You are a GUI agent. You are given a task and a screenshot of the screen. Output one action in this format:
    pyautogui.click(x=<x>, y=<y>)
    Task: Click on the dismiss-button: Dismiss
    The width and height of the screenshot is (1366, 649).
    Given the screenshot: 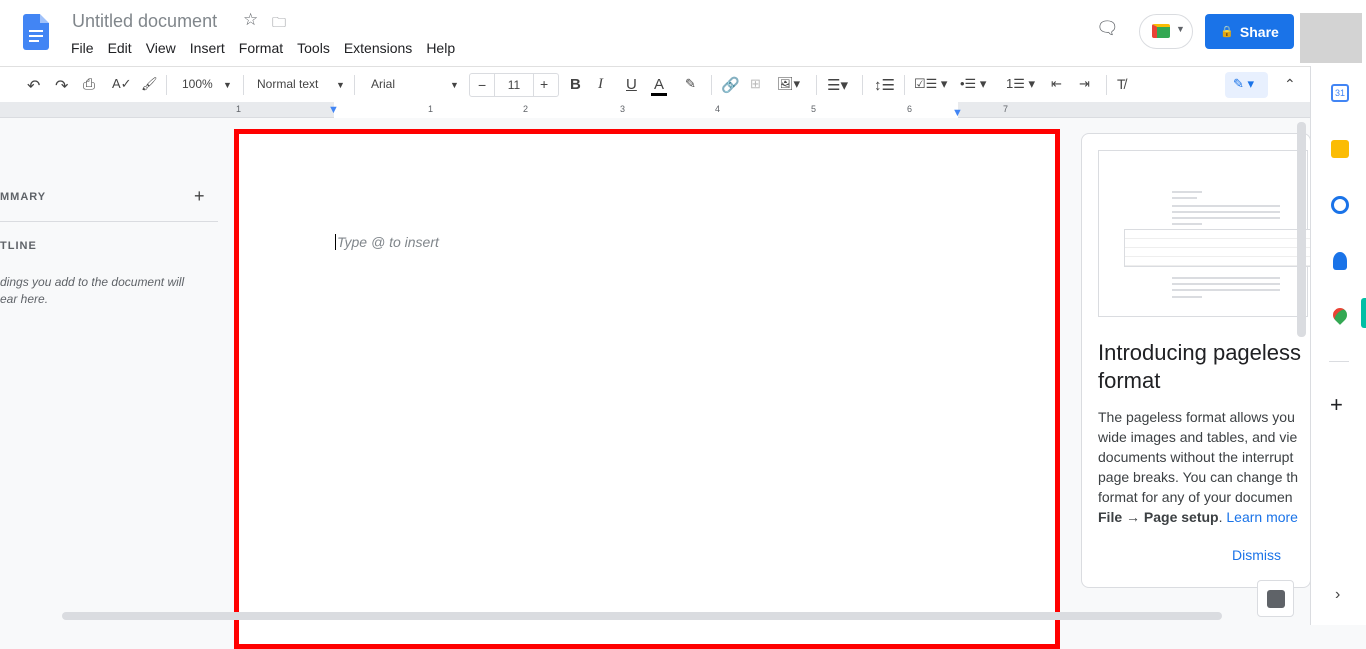 What is the action you would take?
    pyautogui.click(x=1256, y=555)
    